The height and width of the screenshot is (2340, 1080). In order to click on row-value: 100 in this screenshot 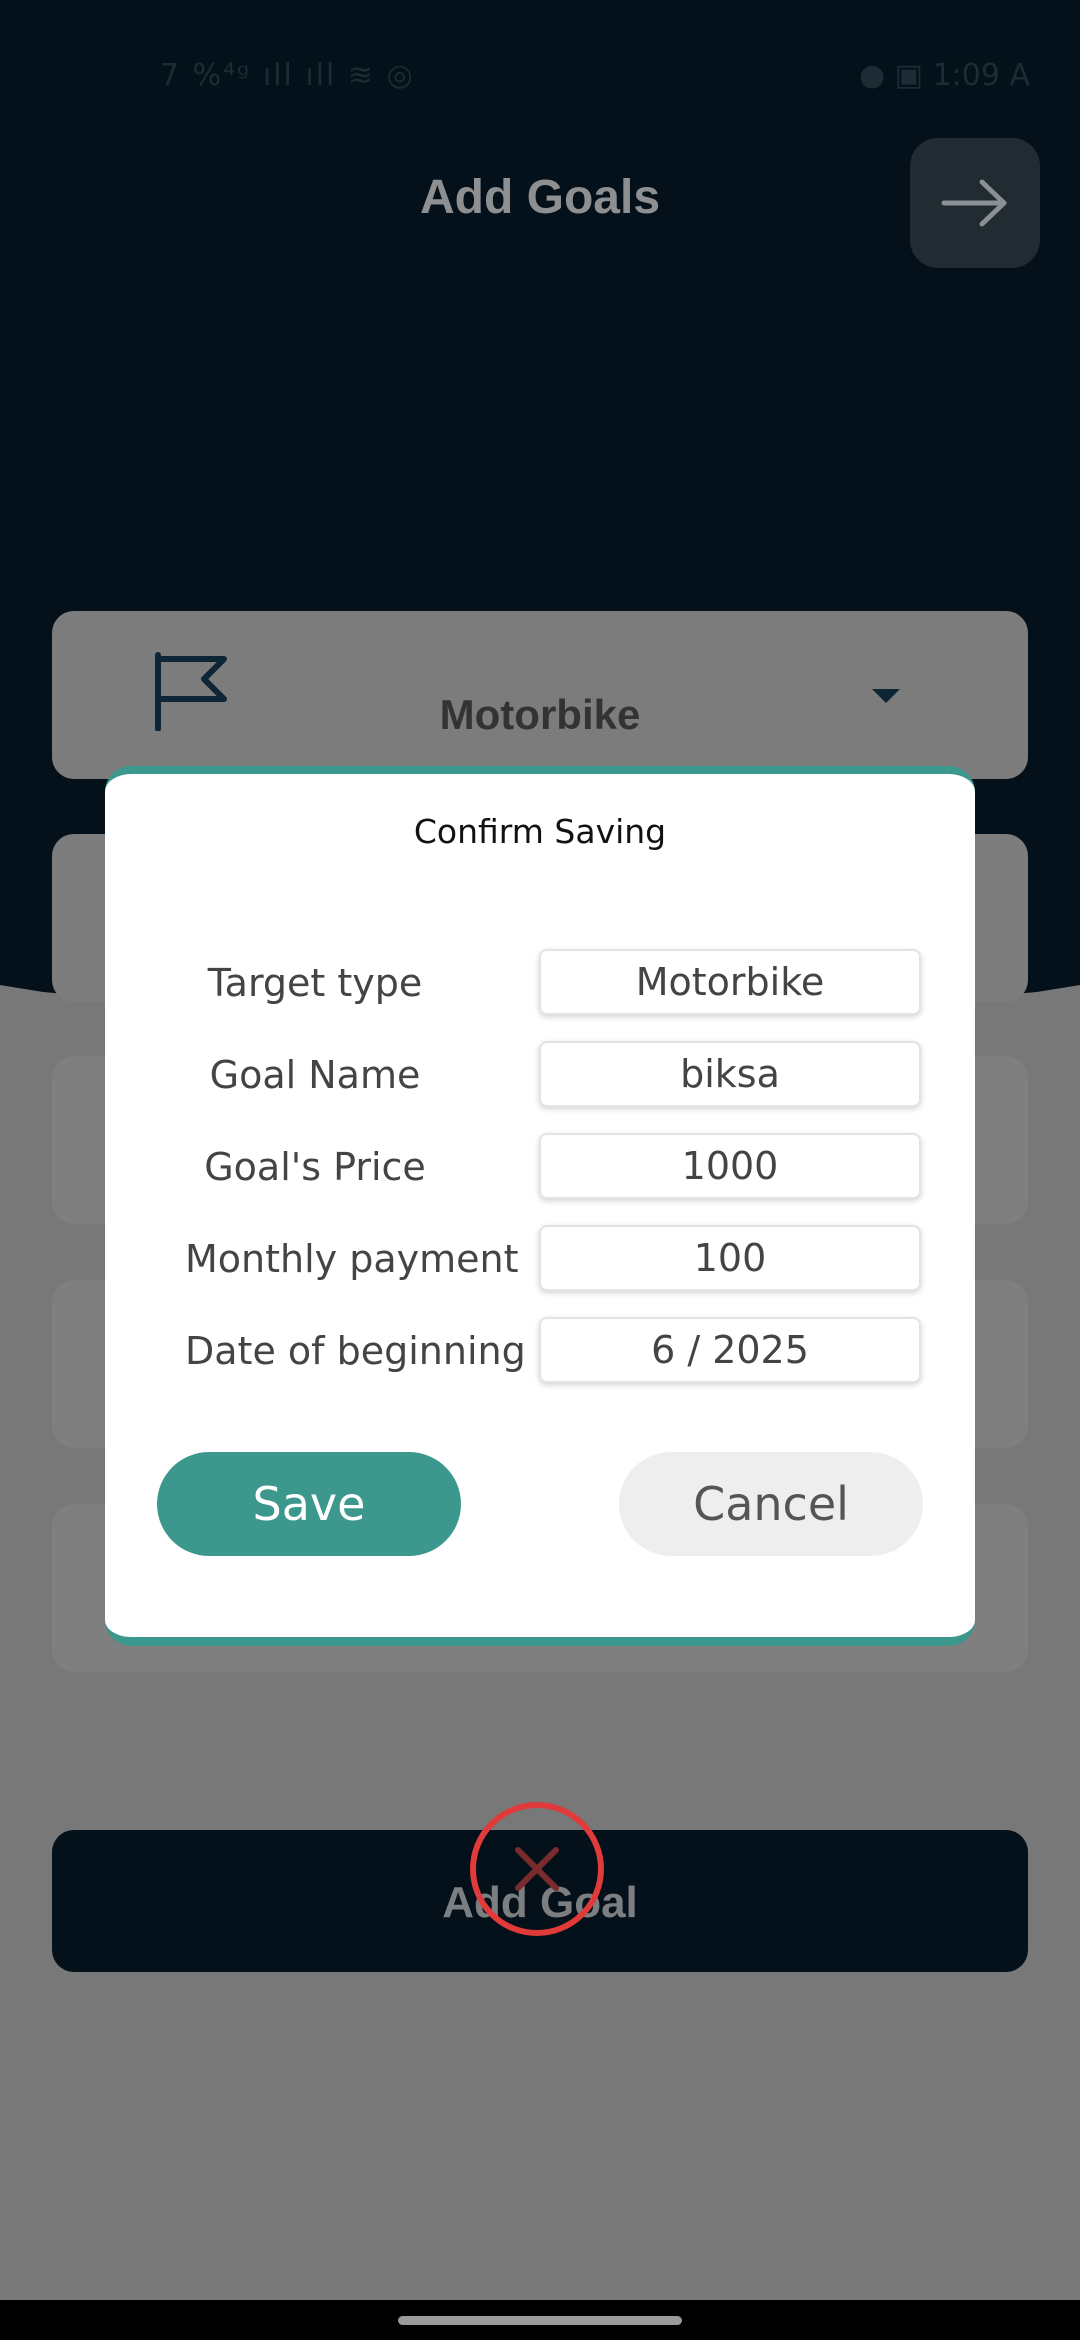, I will do `click(730, 1258)`.